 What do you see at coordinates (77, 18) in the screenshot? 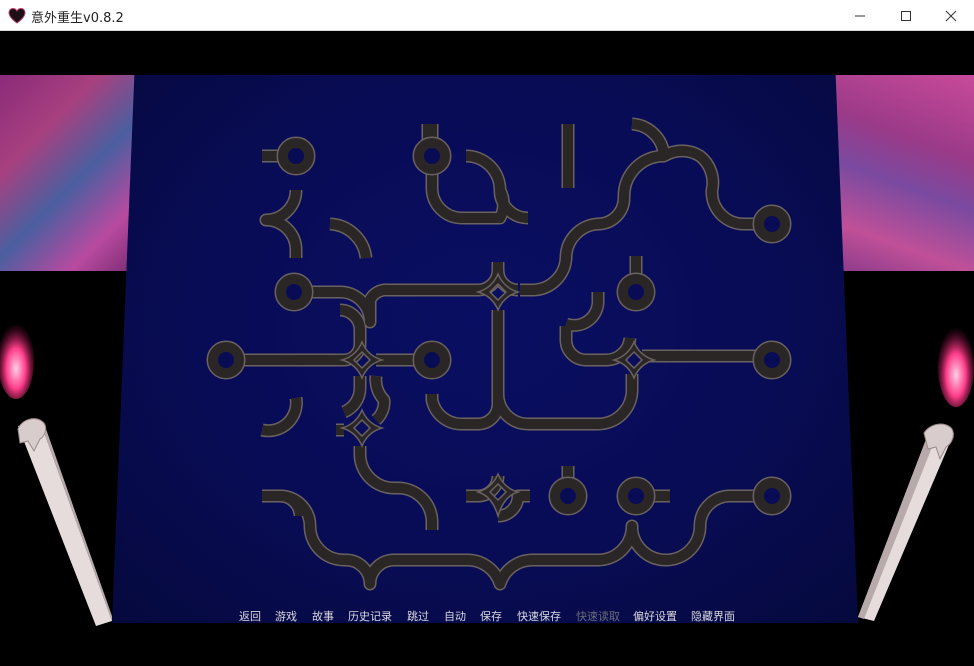
I see `window-title: 意外重生v0.8.2` at bounding box center [77, 18].